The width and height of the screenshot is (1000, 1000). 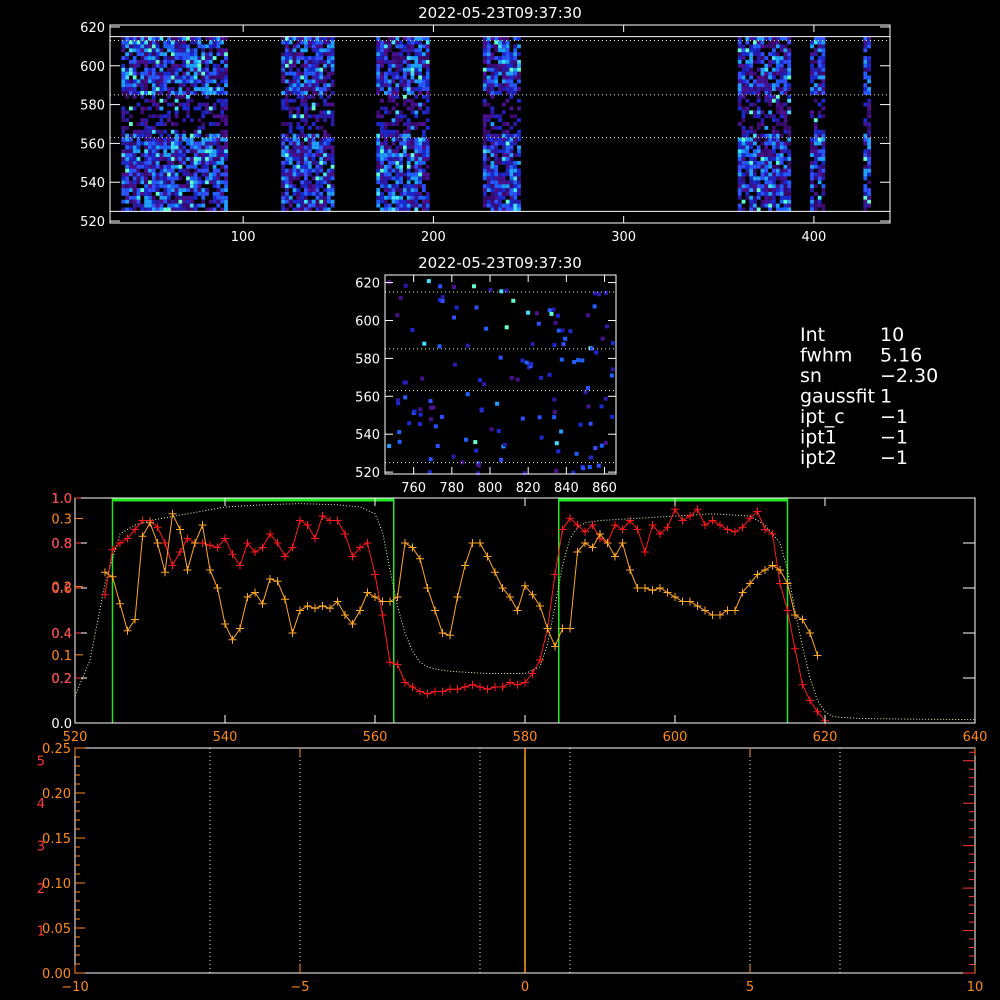 I want to click on x-tick-label: 760, so click(x=413, y=488).